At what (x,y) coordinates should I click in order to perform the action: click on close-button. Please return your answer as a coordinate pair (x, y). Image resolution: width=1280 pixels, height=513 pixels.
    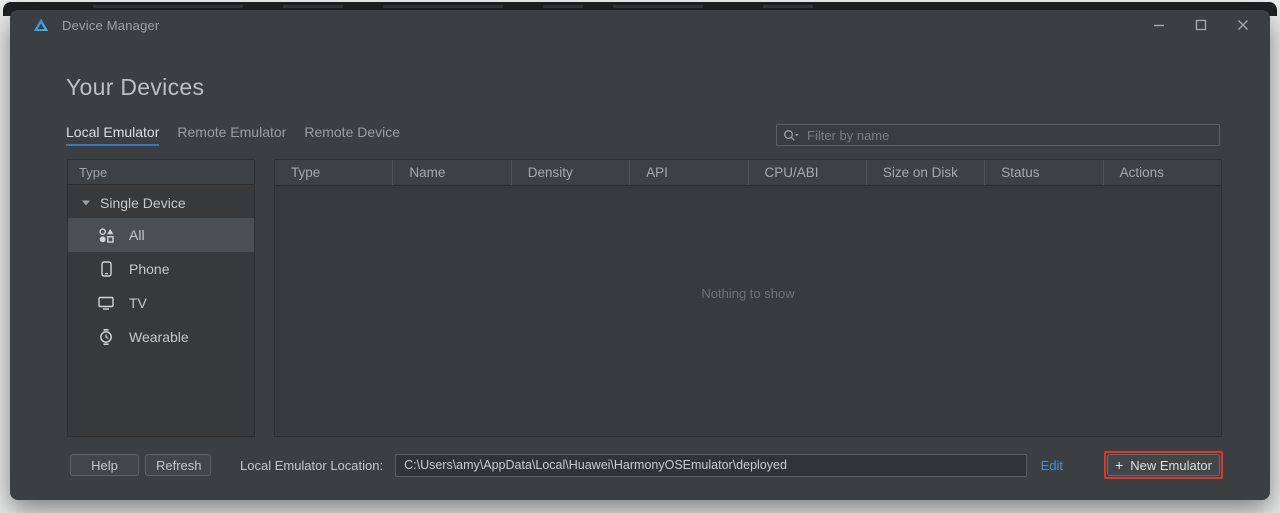
    Looking at the image, I should click on (1243, 25).